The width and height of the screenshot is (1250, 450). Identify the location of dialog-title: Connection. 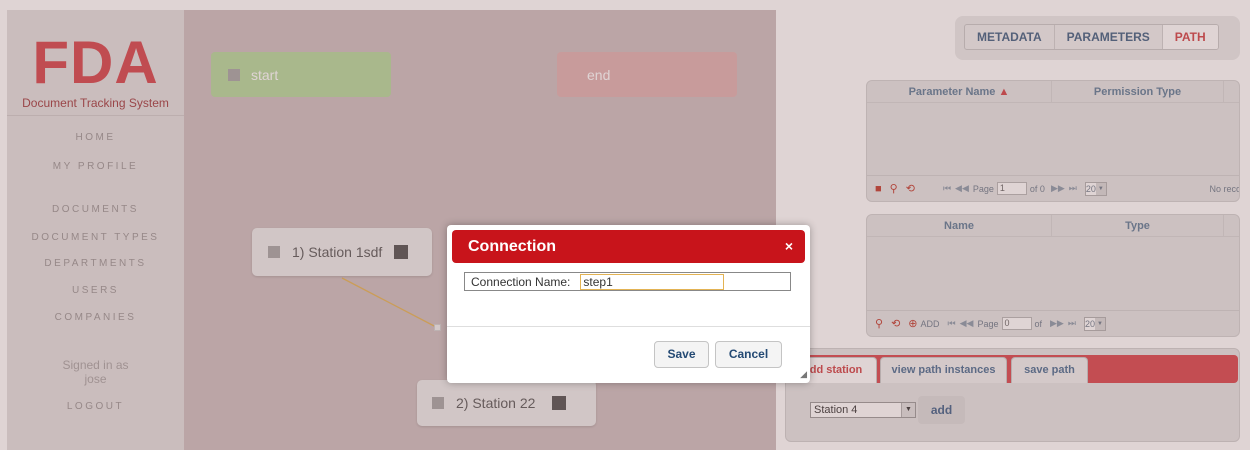
(512, 246).